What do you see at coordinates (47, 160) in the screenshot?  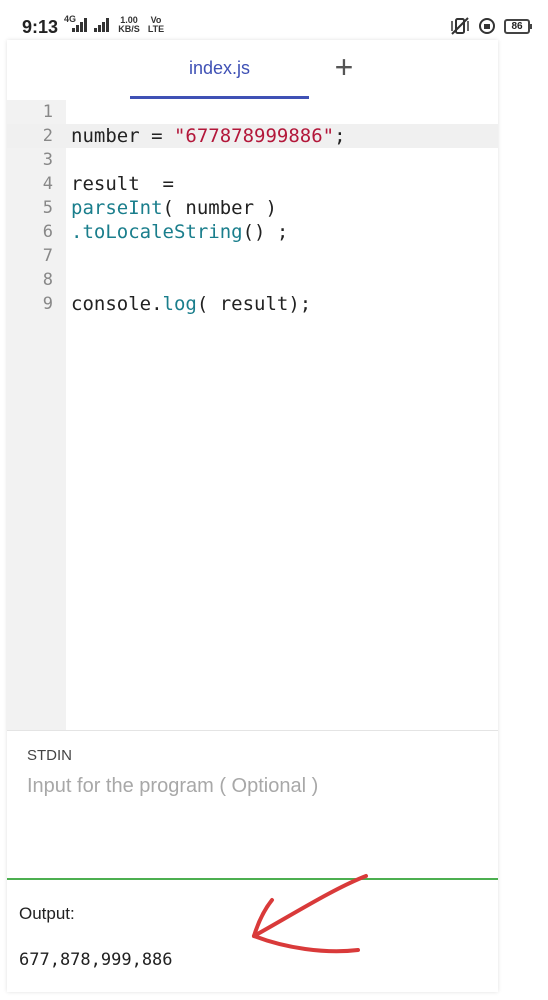 I see `line-number: 3` at bounding box center [47, 160].